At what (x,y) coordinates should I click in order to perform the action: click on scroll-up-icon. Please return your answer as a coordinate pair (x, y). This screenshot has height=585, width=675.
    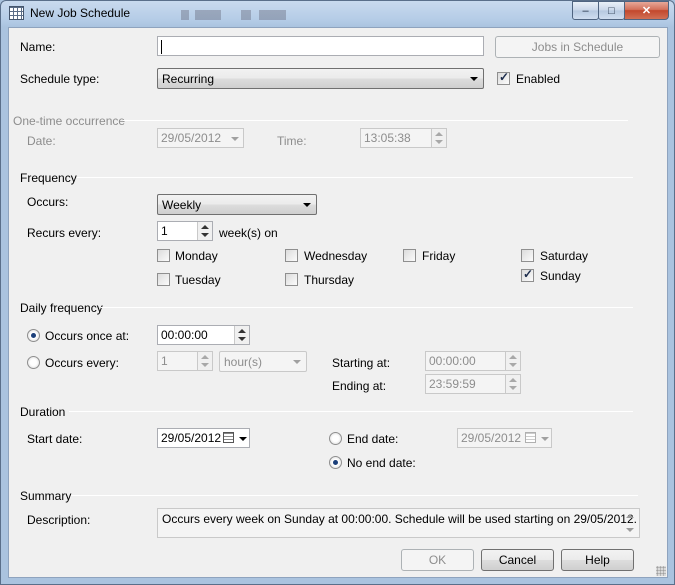
    Looking at the image, I should click on (630, 516).